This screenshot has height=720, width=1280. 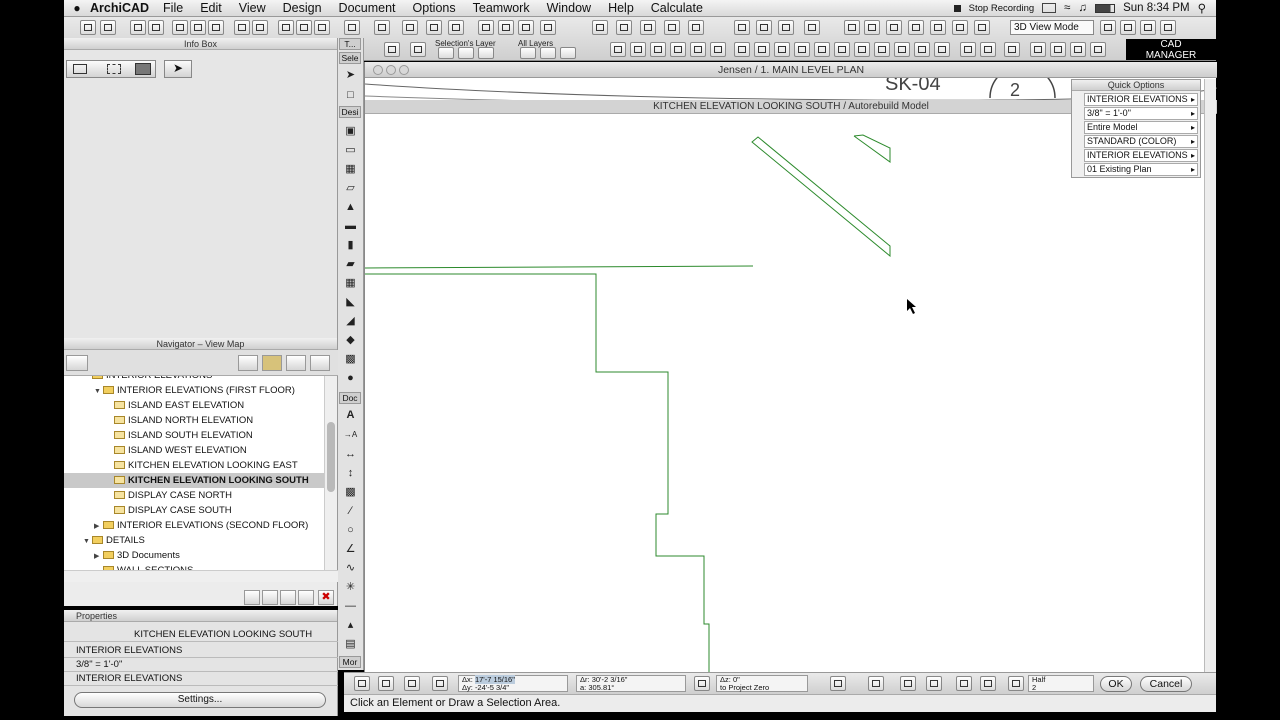 What do you see at coordinates (922, 49) in the screenshot?
I see `fillet-button` at bounding box center [922, 49].